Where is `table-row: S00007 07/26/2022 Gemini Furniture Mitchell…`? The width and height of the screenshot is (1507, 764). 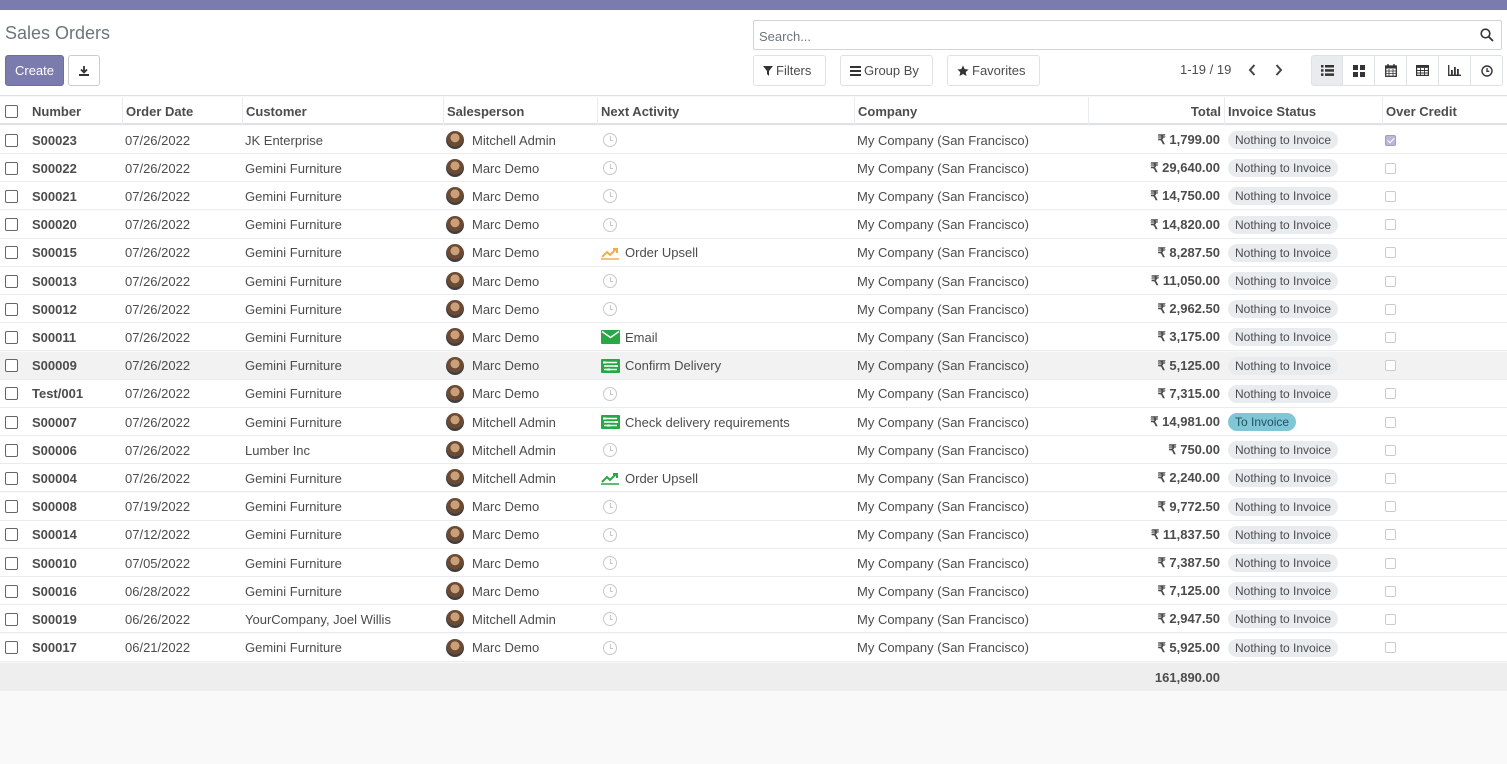
table-row: S00007 07/26/2022 Gemini Furniture Mitchell… is located at coordinates (753, 422).